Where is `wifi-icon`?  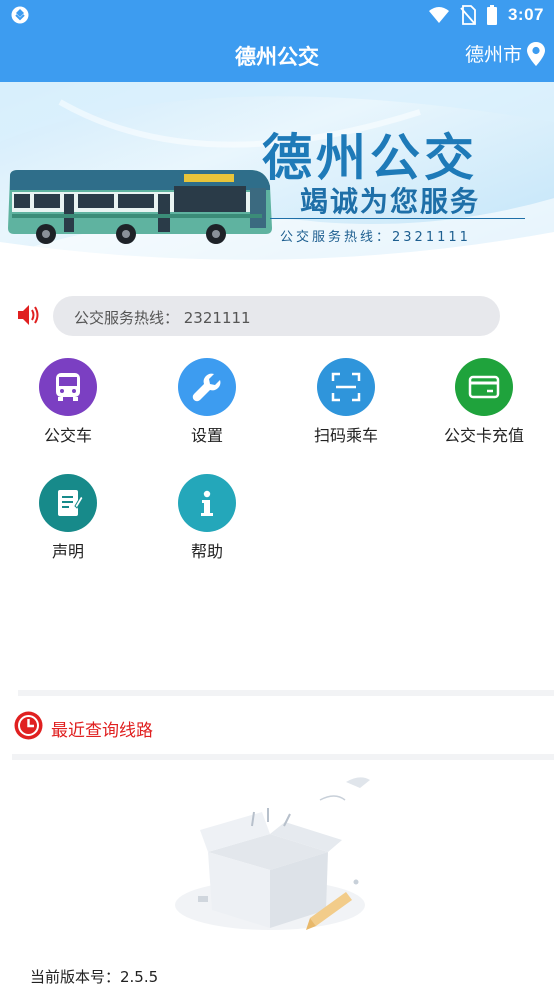
wifi-icon is located at coordinates (438, 15).